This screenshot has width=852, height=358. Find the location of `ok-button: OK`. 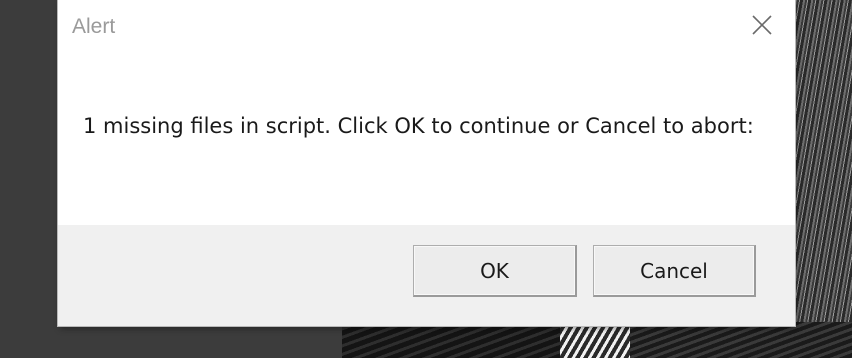

ok-button: OK is located at coordinates (495, 271).